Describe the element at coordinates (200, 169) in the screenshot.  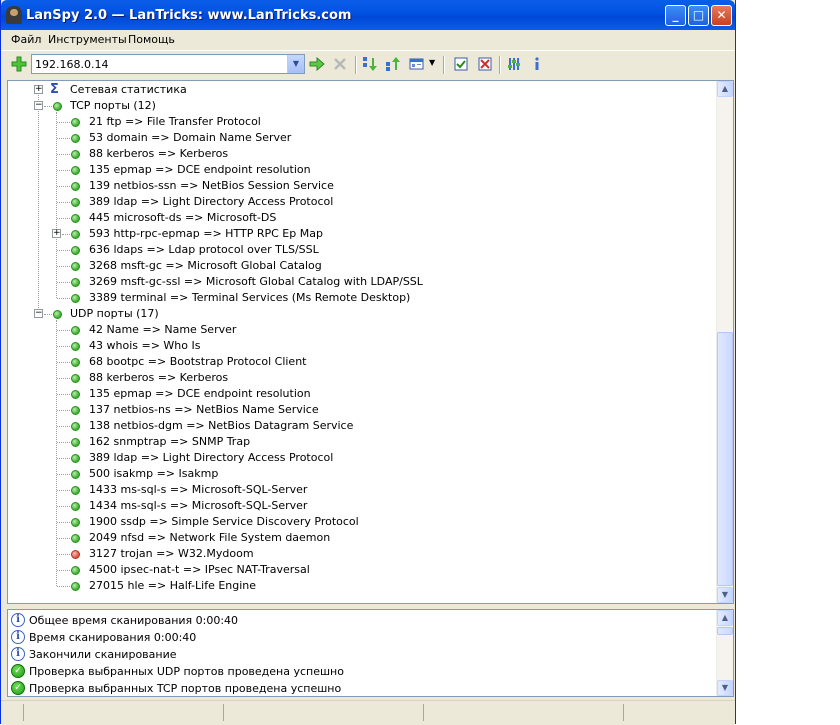
I see `port-label: 135 epmap => DCE endpoint resolution` at that location.